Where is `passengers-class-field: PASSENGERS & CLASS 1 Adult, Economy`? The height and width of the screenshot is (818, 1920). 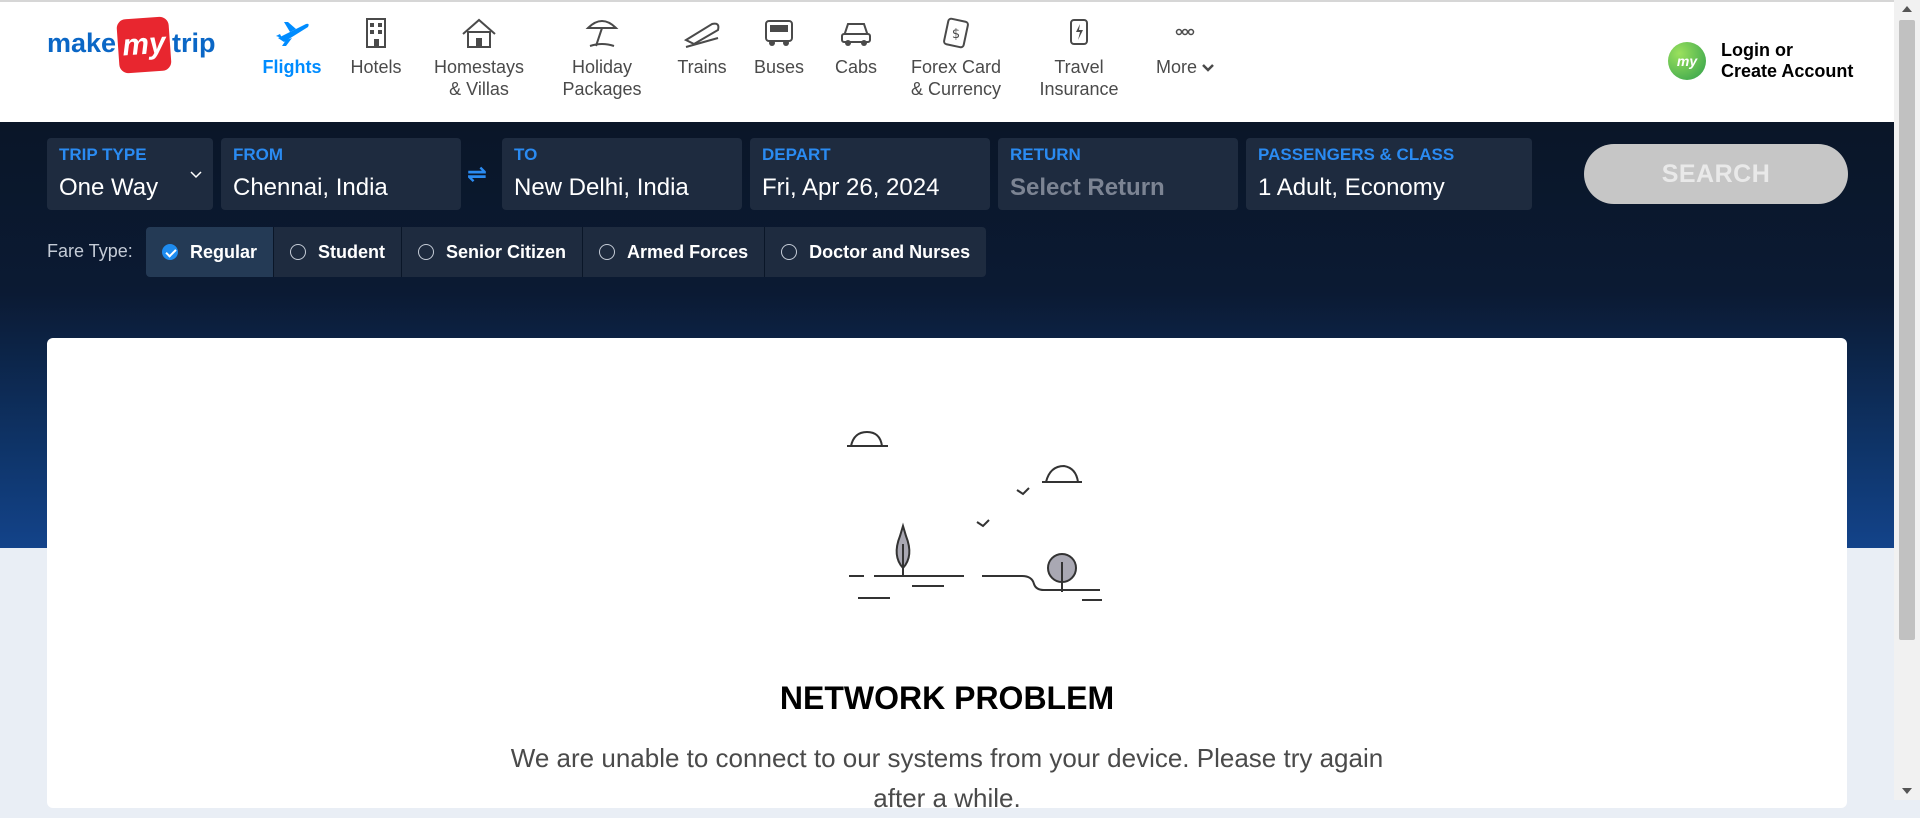
passengers-class-field: PASSENGERS & CLASS 1 Adult, Economy is located at coordinates (1389, 174).